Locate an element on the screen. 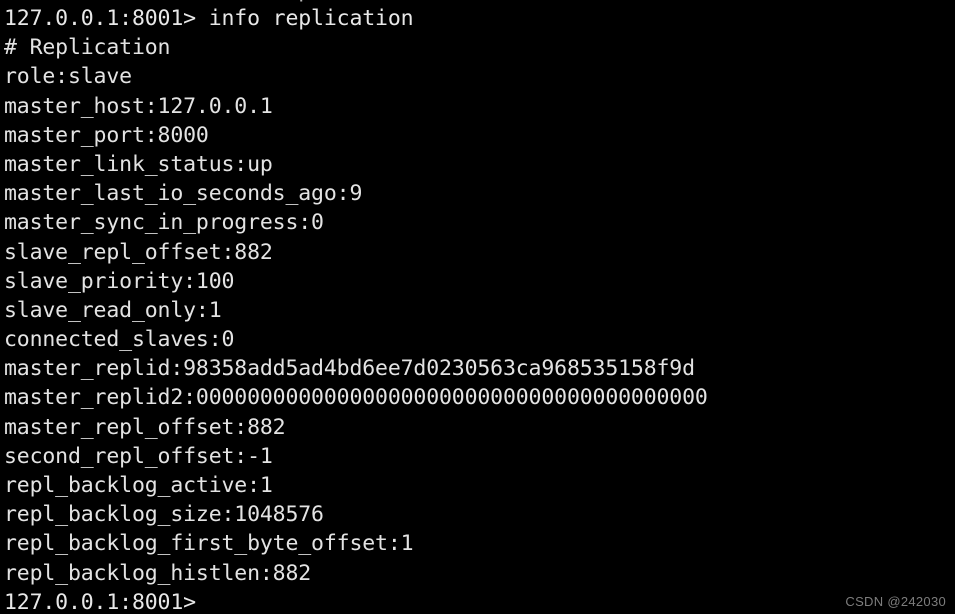 Image resolution: width=955 pixels, height=614 pixels. terminal-prompt: 127.0.0.1:8001> is located at coordinates (479, 601).